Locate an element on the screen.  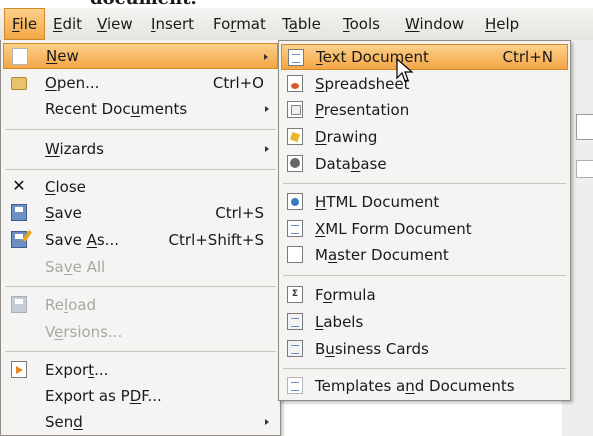
new-database: Database is located at coordinates (424, 164).